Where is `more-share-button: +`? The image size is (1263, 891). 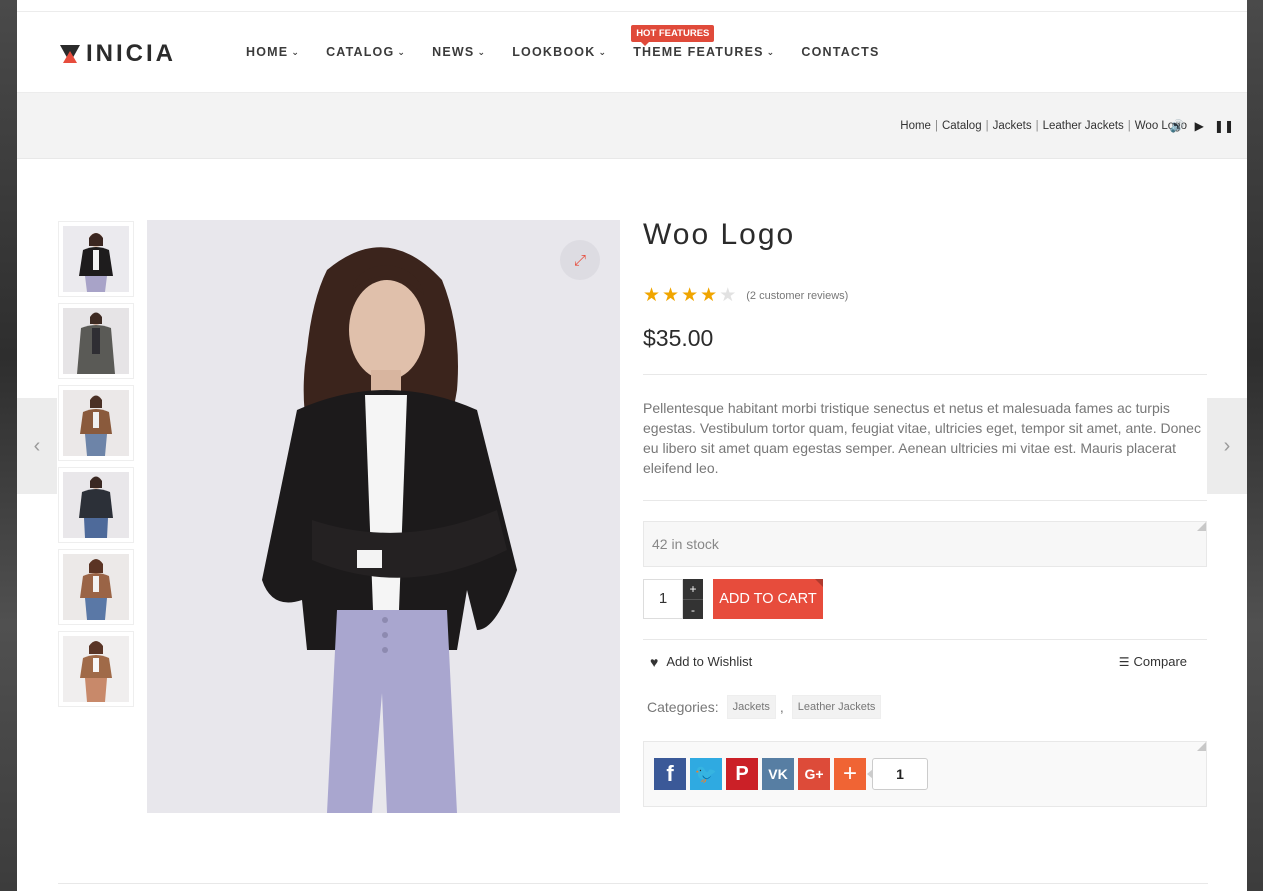
more-share-button: + is located at coordinates (850, 774).